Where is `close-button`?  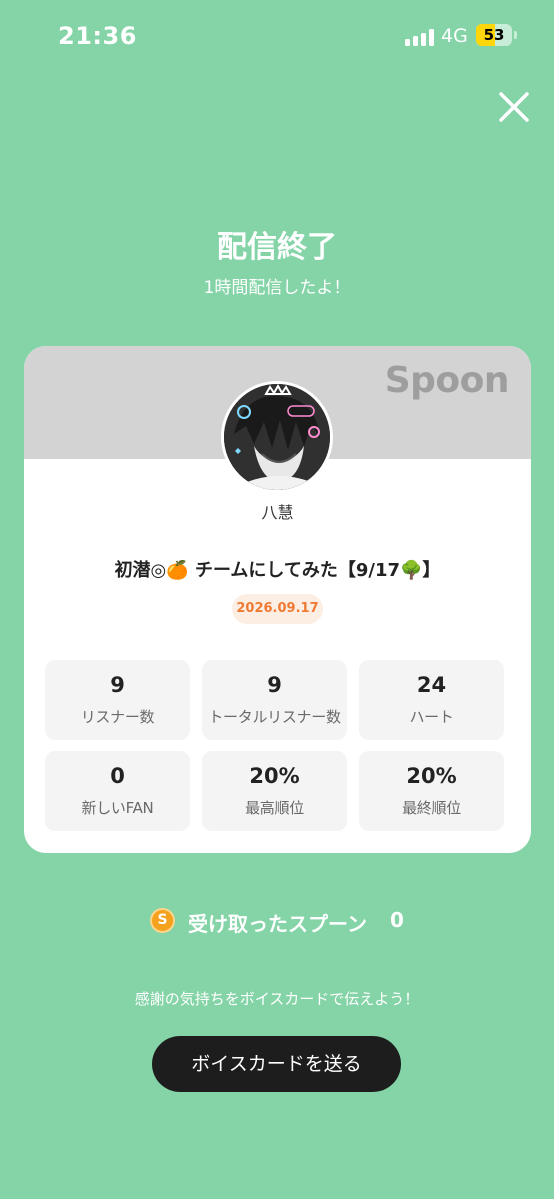
close-button is located at coordinates (514, 107).